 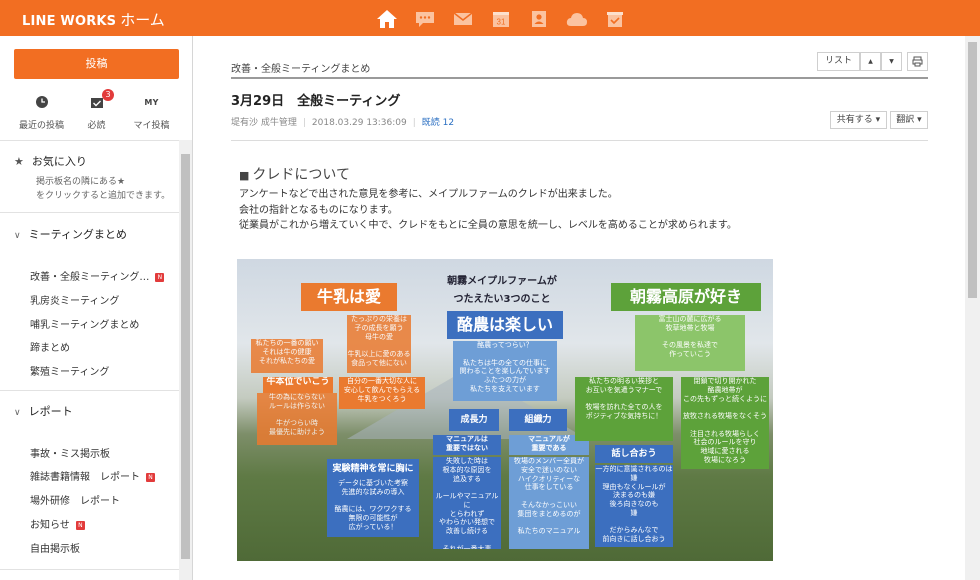 I want to click on print-button, so click(x=917, y=61).